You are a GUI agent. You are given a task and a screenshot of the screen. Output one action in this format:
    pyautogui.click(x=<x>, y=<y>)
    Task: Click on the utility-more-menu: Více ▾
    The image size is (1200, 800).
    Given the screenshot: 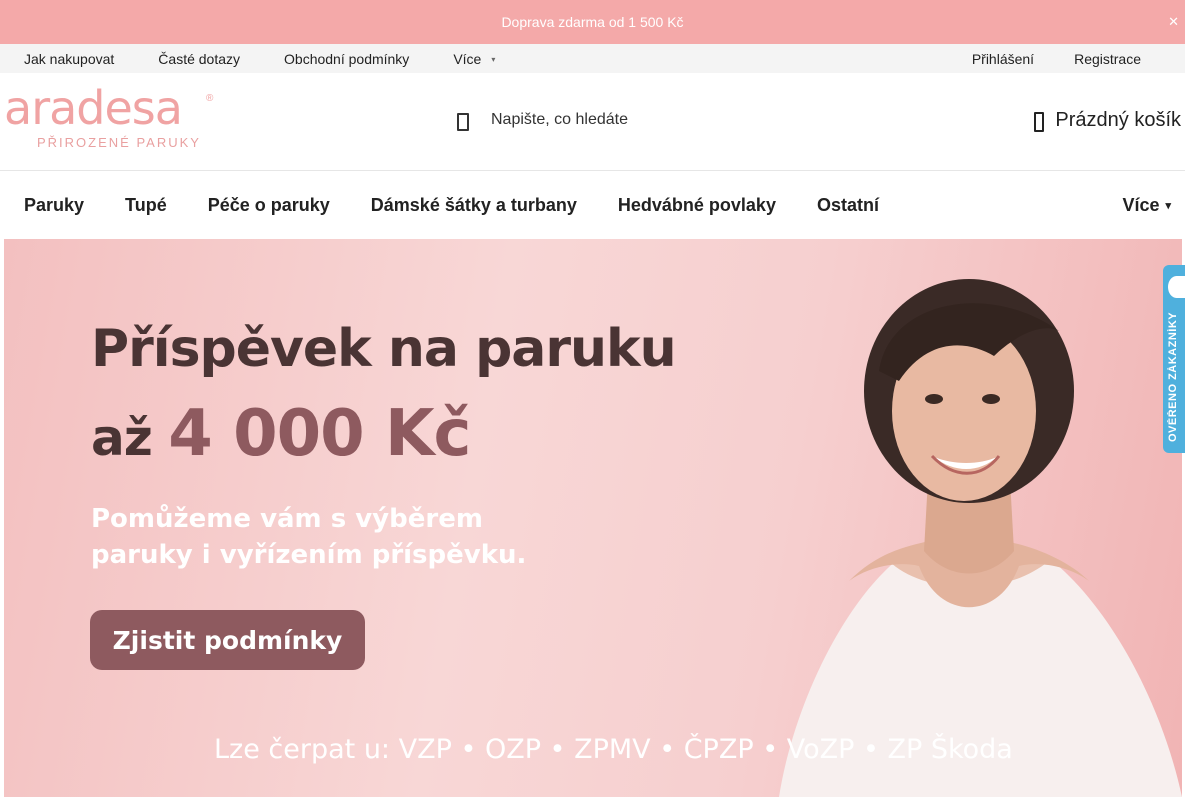 What is the action you would take?
    pyautogui.click(x=474, y=59)
    